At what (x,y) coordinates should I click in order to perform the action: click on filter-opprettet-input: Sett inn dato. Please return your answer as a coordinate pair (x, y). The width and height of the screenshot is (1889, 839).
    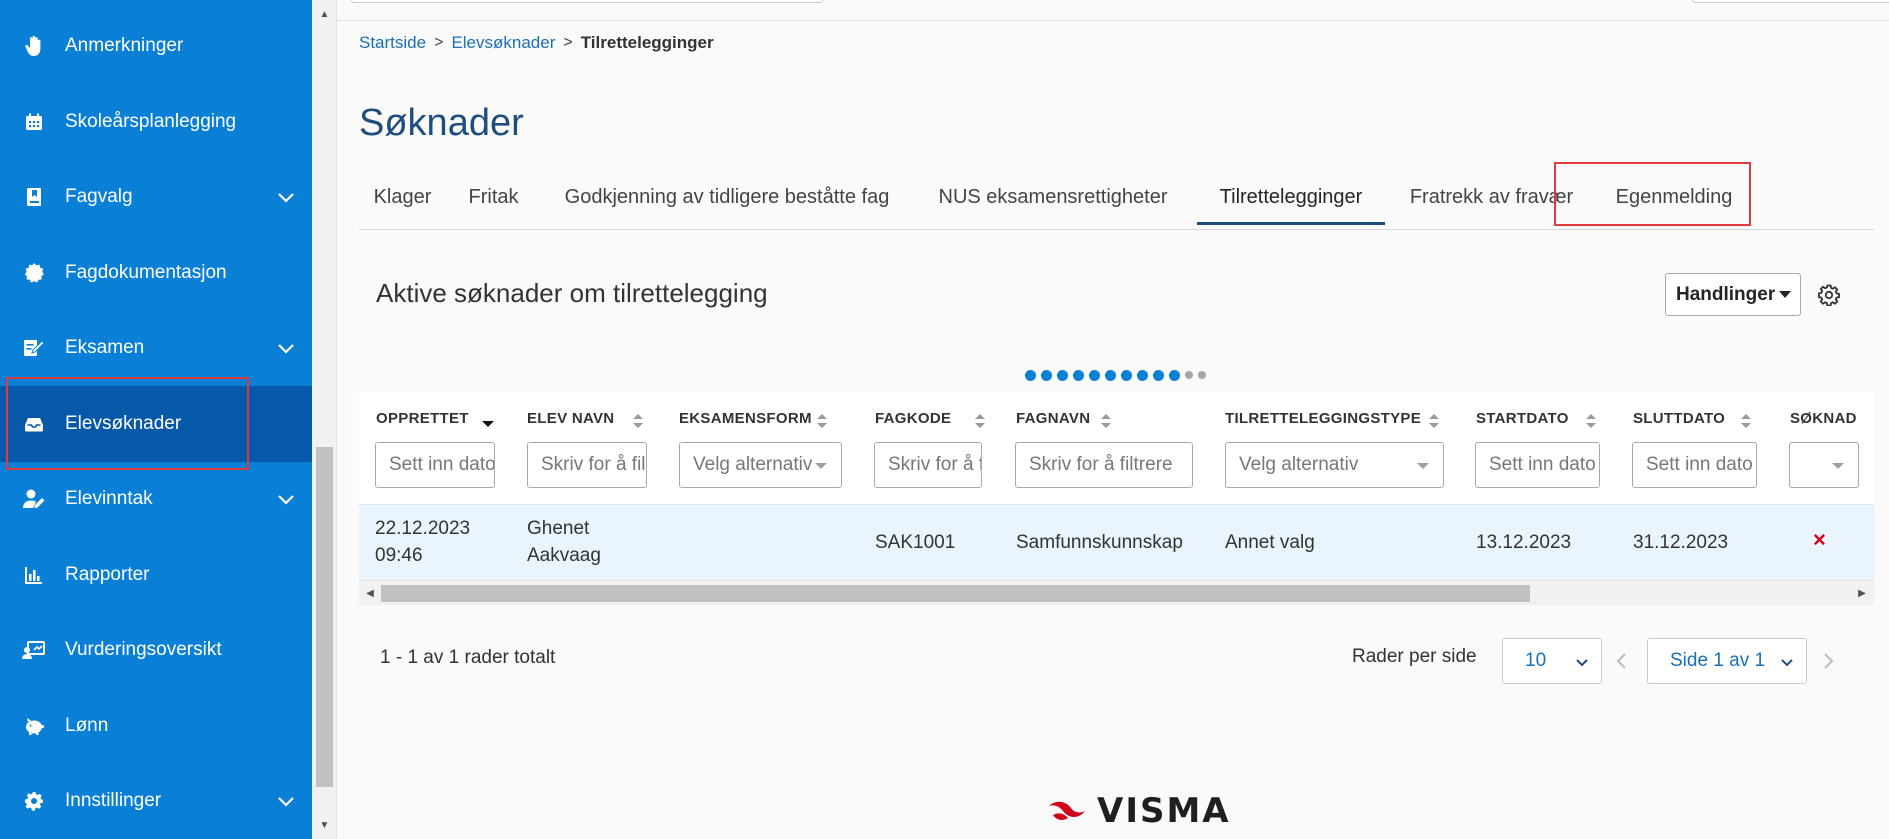
    Looking at the image, I should click on (435, 465).